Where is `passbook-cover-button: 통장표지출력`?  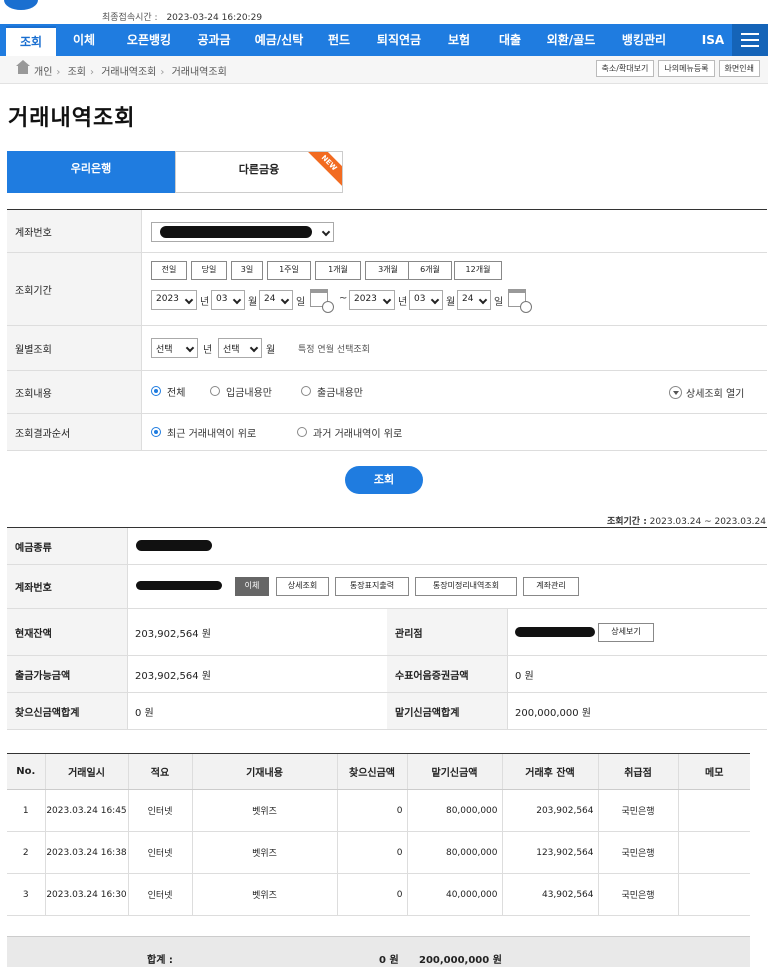
passbook-cover-button: 통장표지출력 is located at coordinates (372, 586).